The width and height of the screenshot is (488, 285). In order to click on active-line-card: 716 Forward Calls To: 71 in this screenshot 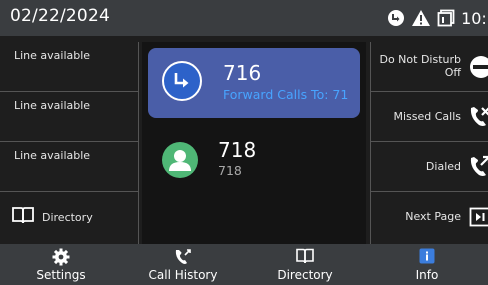, I will do `click(254, 83)`.